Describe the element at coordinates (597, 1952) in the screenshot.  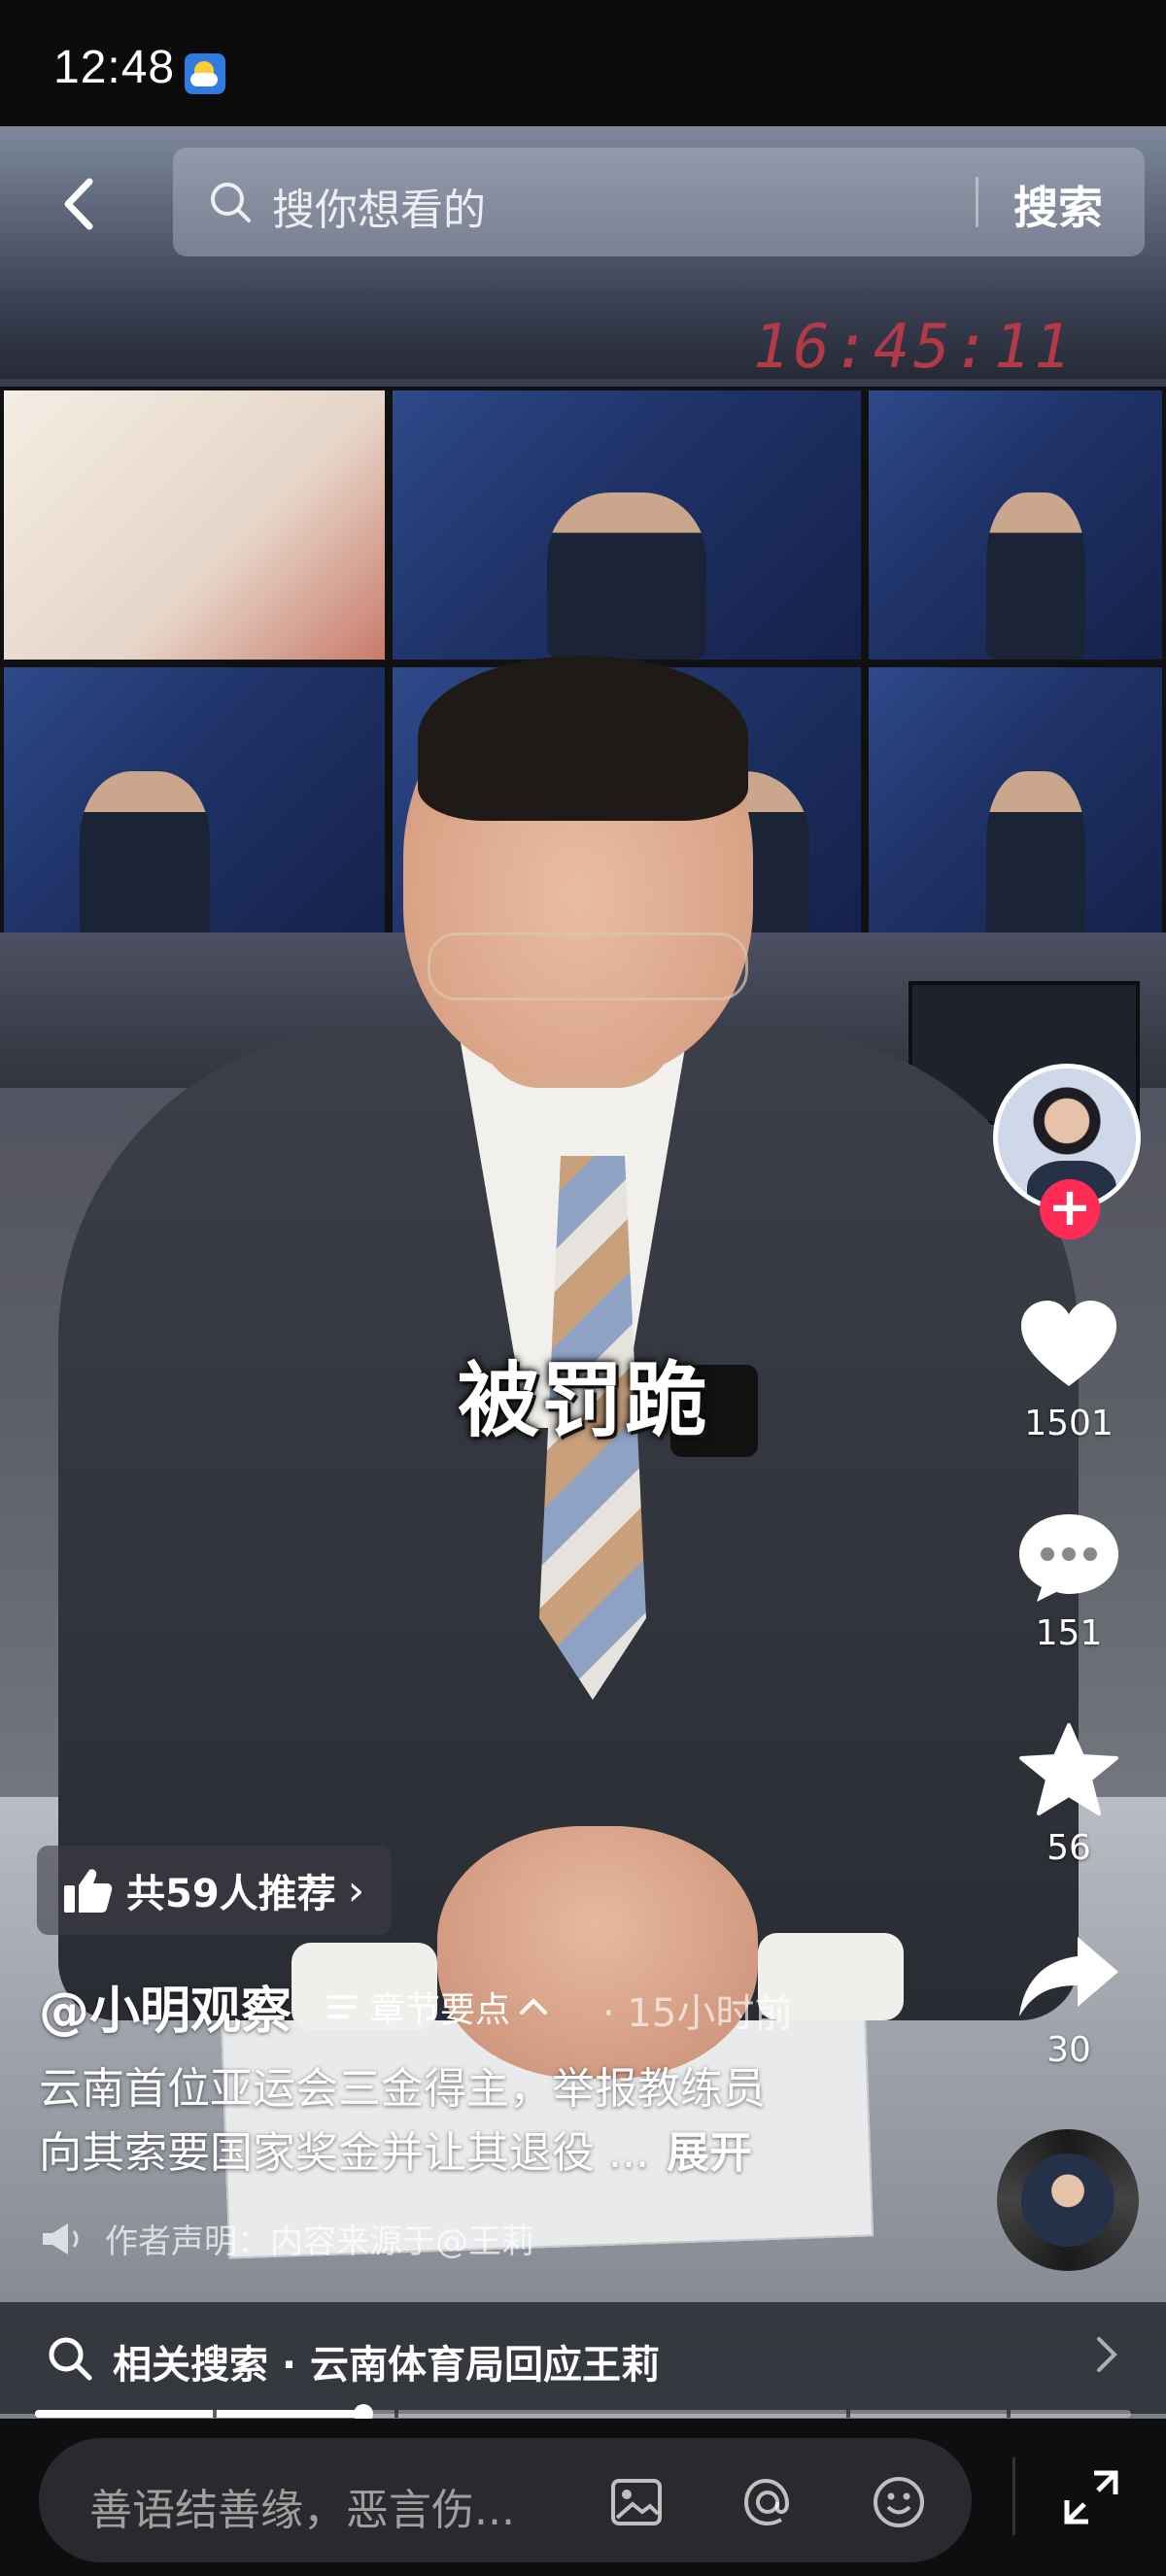
I see `anchor-hands` at that location.